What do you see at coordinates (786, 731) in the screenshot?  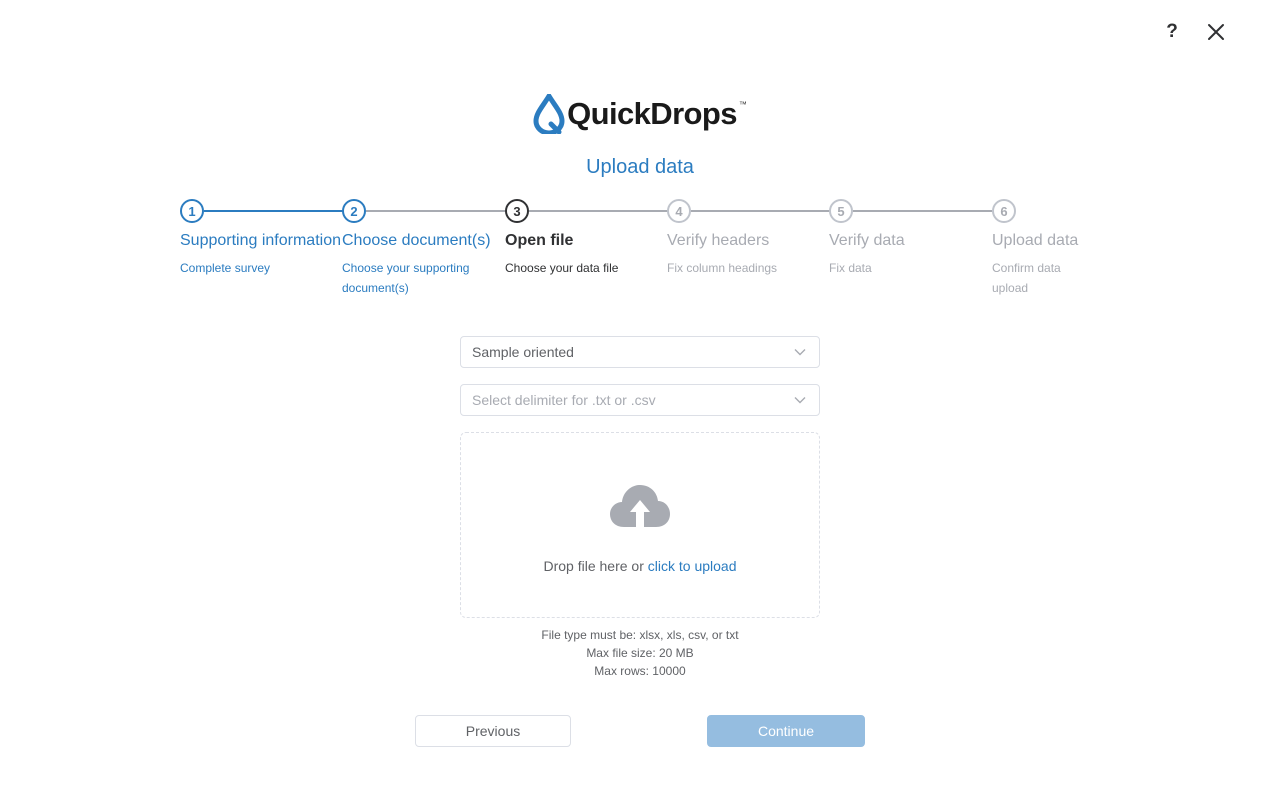 I see `continue-button: Continue` at bounding box center [786, 731].